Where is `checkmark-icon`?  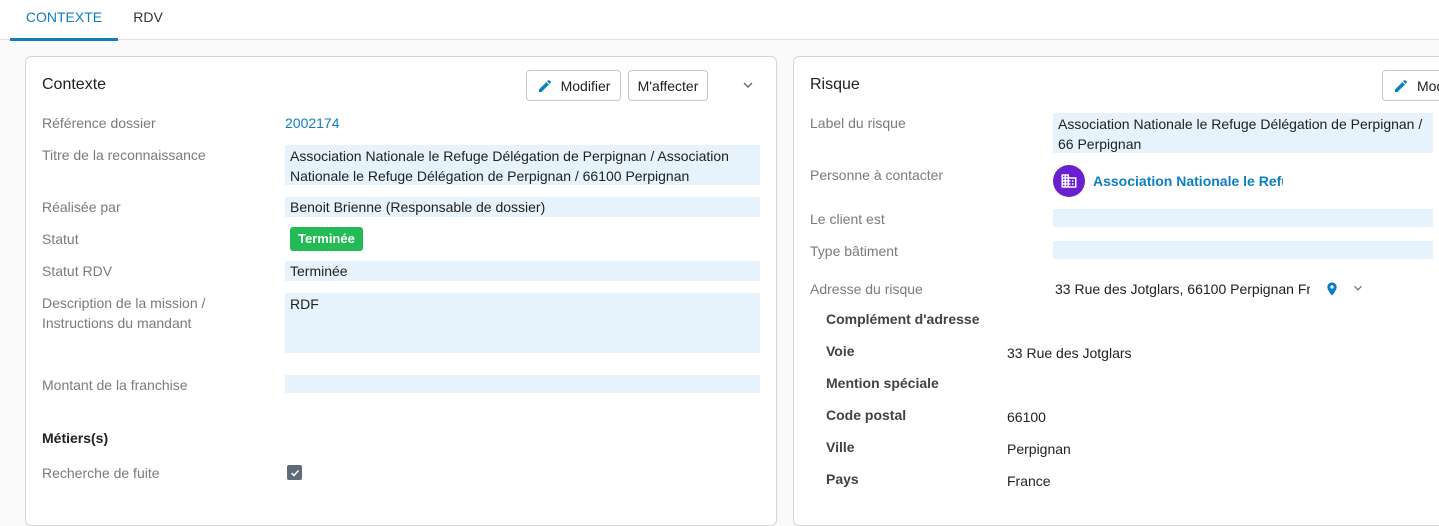
checkmark-icon is located at coordinates (294, 473).